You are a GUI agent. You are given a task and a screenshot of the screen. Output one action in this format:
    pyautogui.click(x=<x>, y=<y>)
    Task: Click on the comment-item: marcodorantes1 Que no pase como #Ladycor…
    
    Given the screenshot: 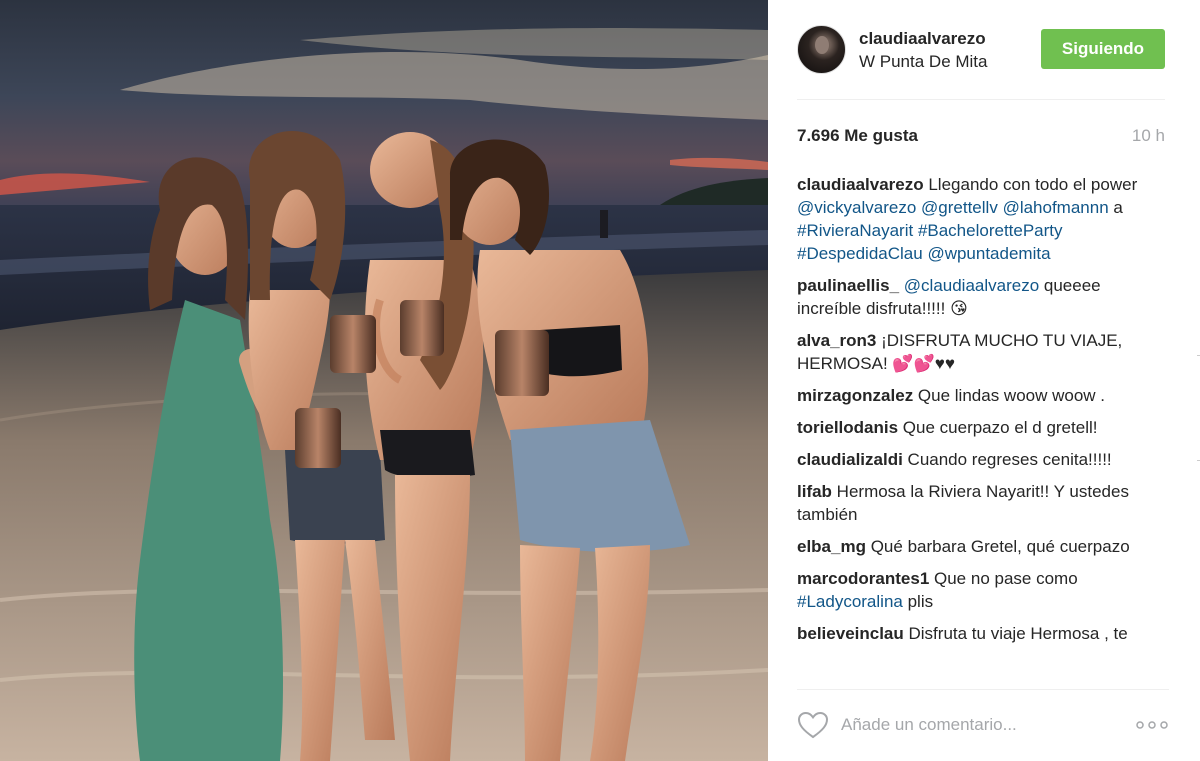 What is the action you would take?
    pyautogui.click(x=983, y=590)
    